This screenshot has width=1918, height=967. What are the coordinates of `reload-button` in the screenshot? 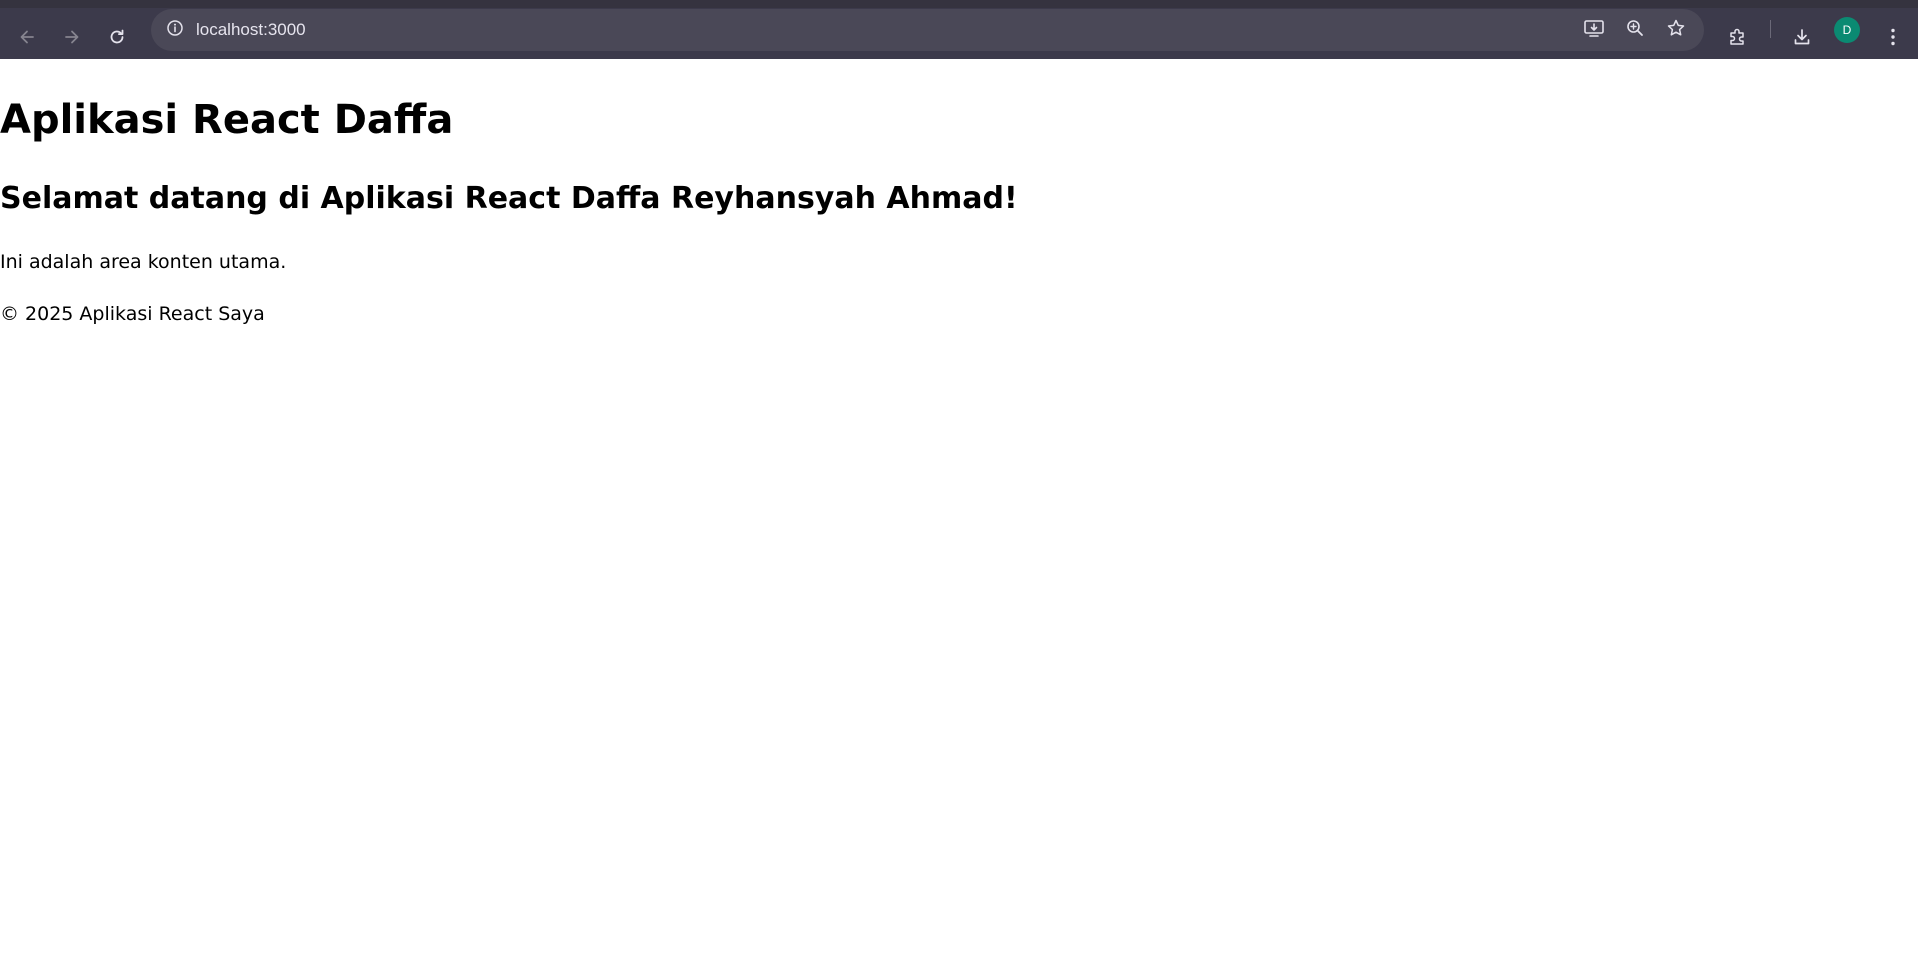 It's located at (117, 37).